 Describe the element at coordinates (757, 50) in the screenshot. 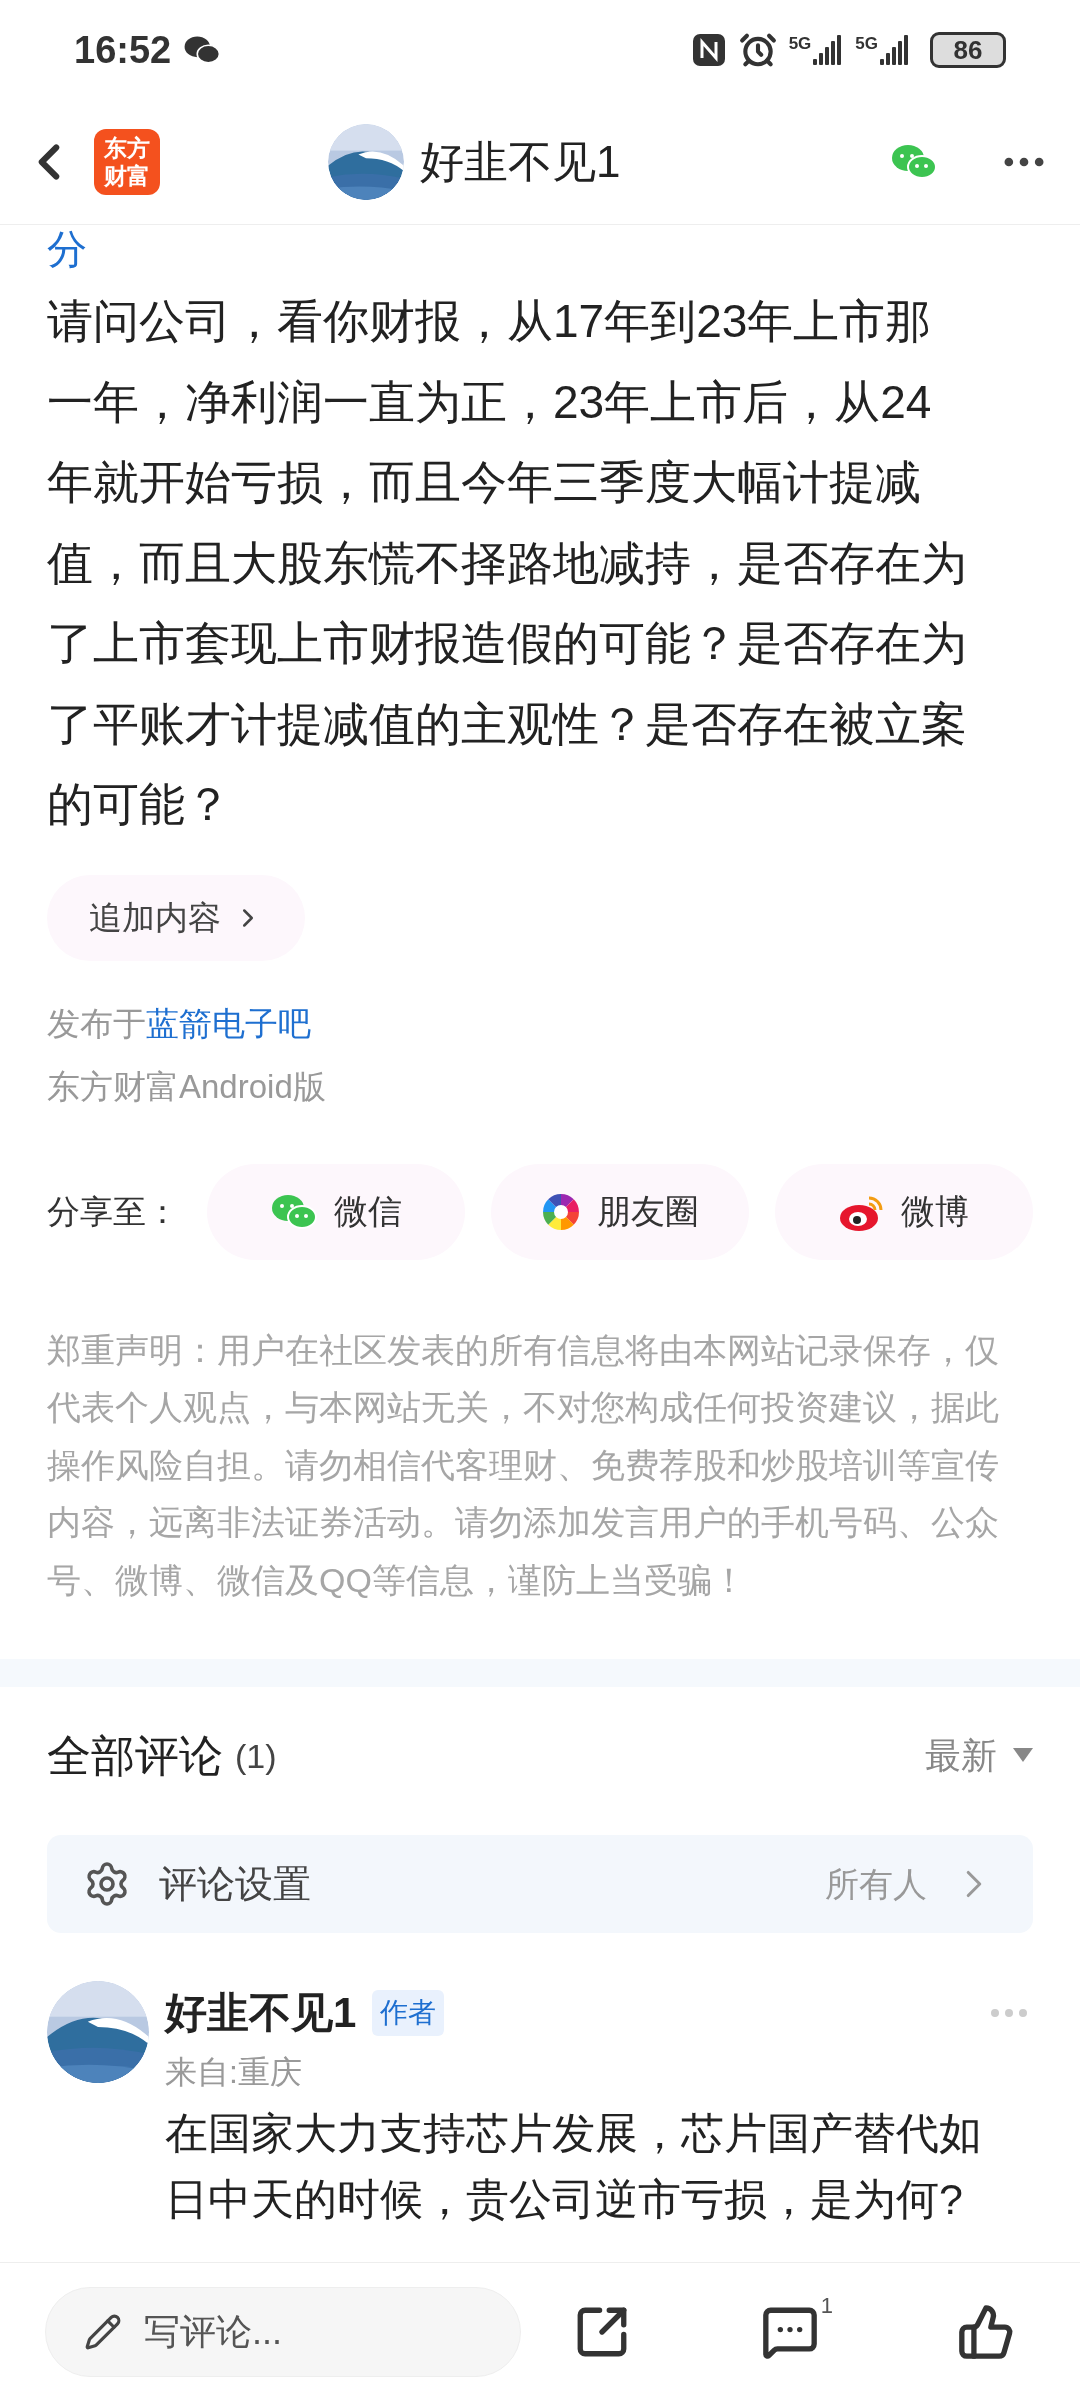

I see `alarm-icon` at that location.